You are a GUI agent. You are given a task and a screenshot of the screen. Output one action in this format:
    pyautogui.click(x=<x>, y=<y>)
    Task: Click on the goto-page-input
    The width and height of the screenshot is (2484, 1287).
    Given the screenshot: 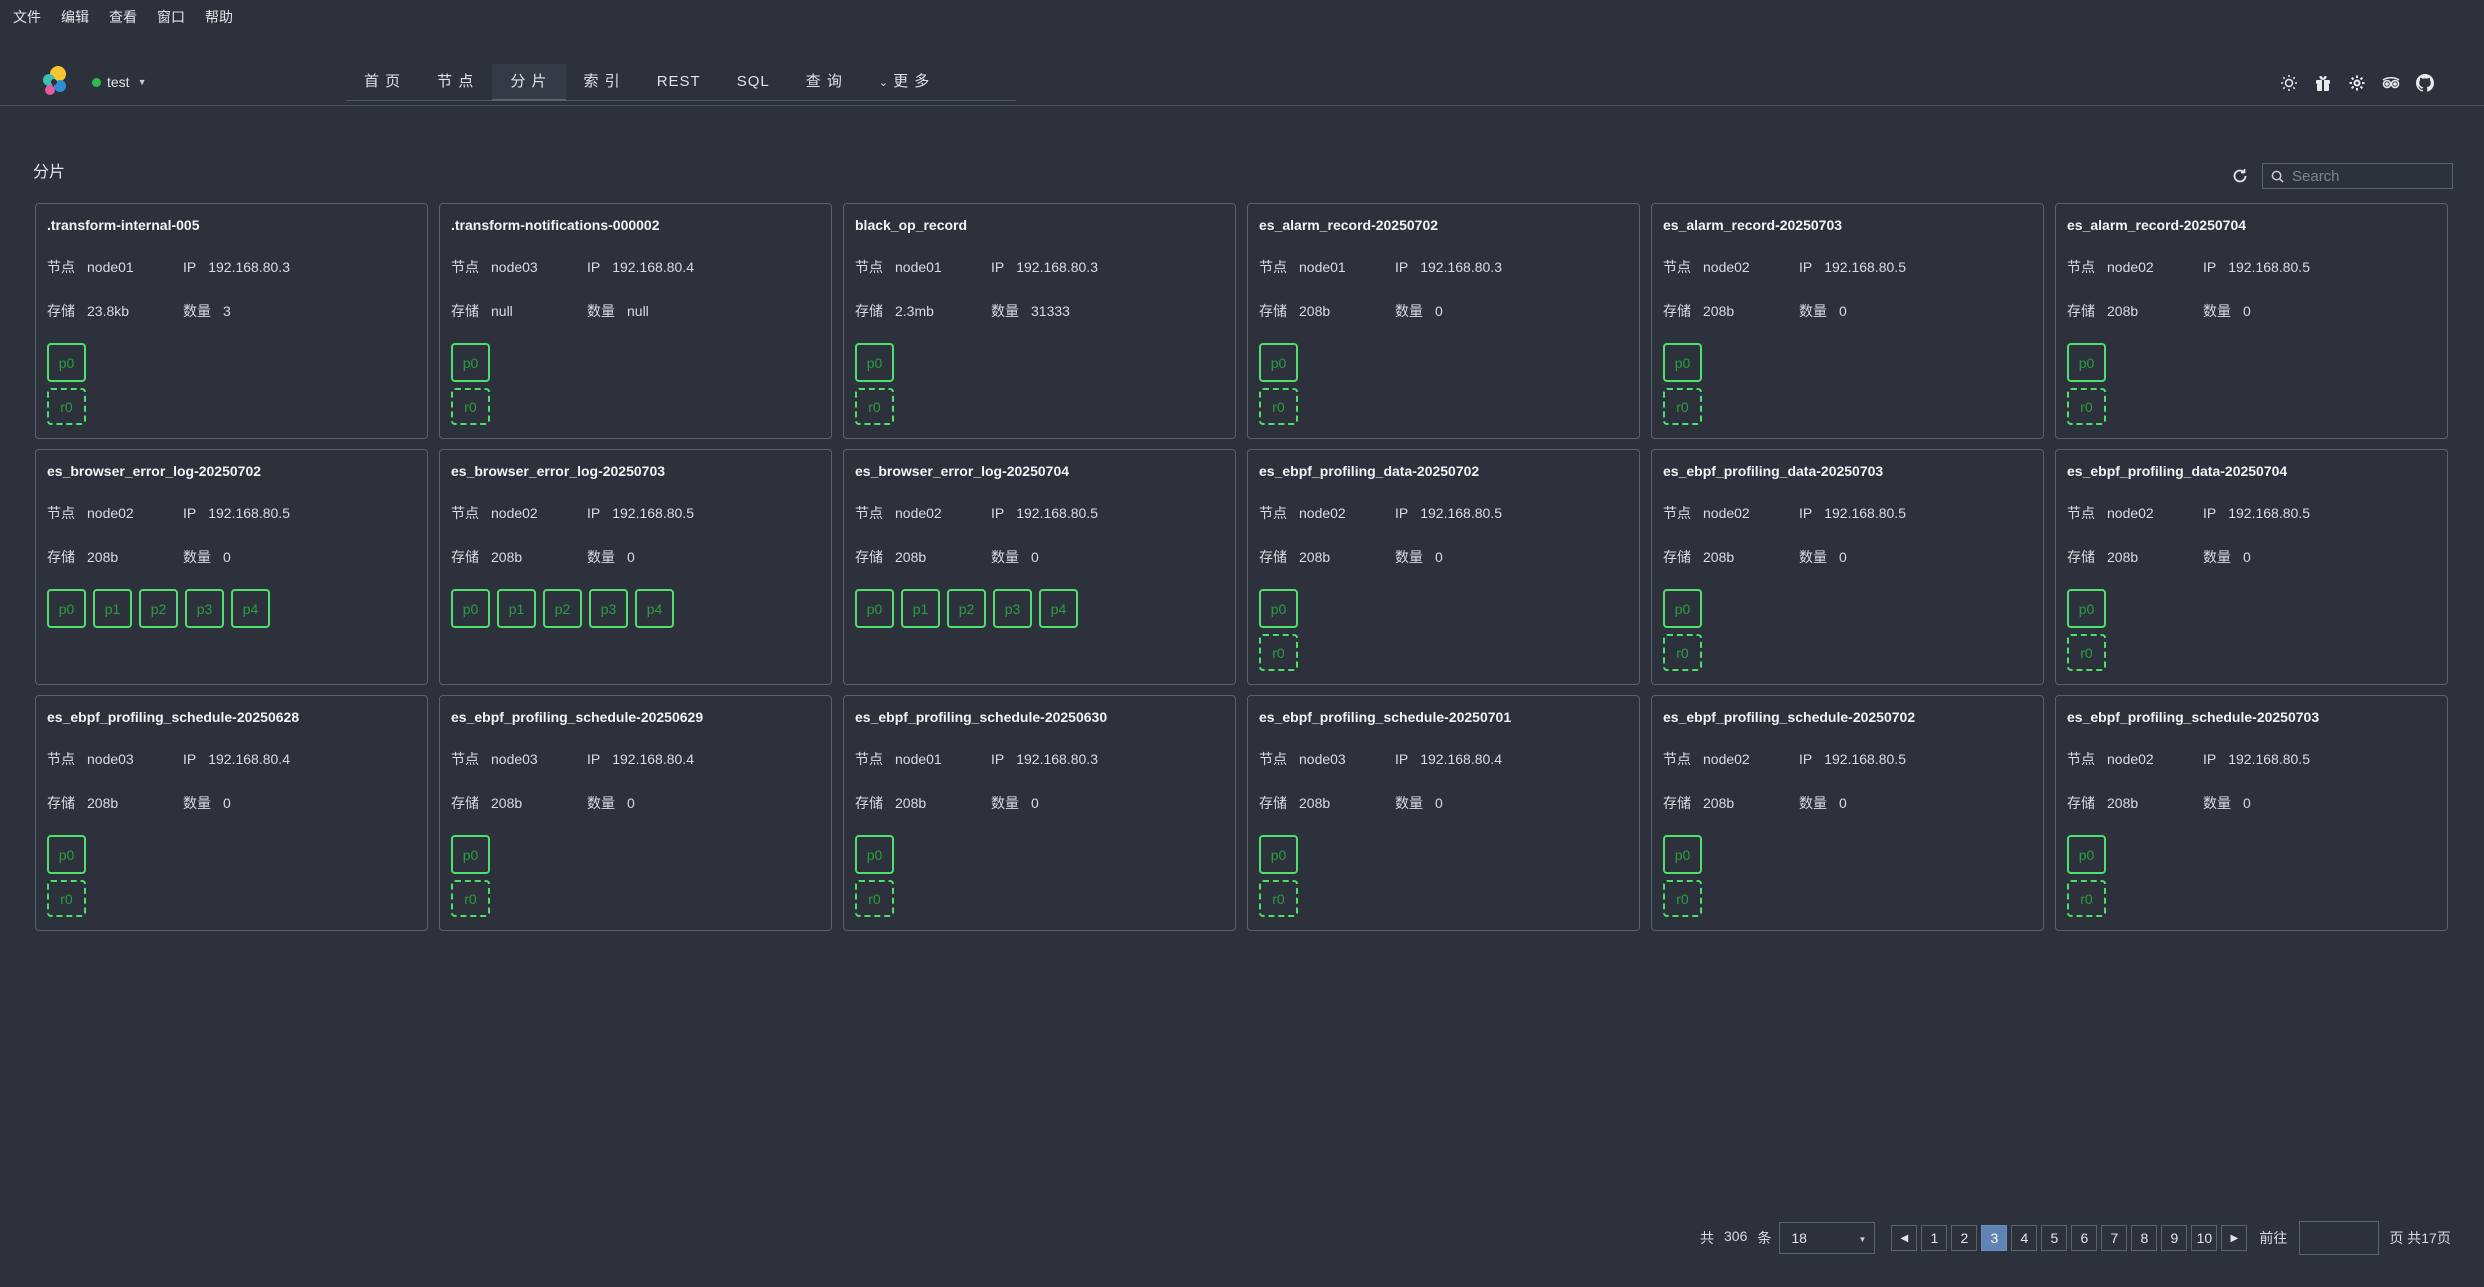 What is the action you would take?
    pyautogui.click(x=2339, y=1238)
    